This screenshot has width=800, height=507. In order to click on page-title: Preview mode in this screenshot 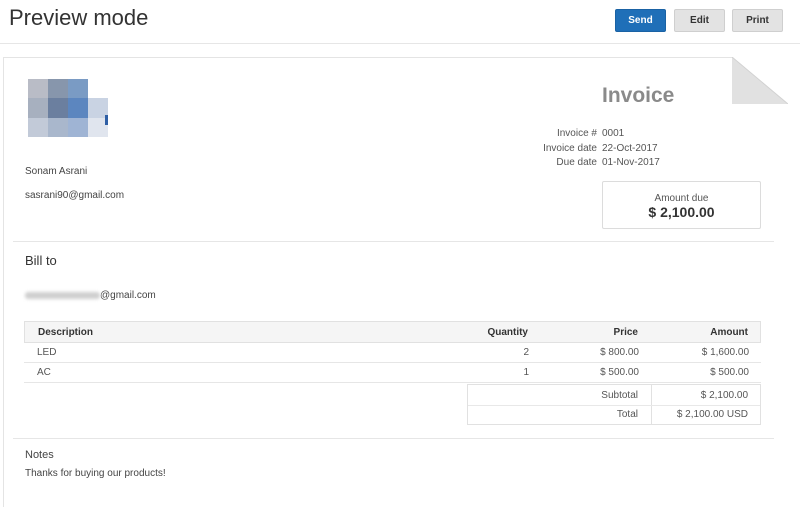, I will do `click(79, 17)`.